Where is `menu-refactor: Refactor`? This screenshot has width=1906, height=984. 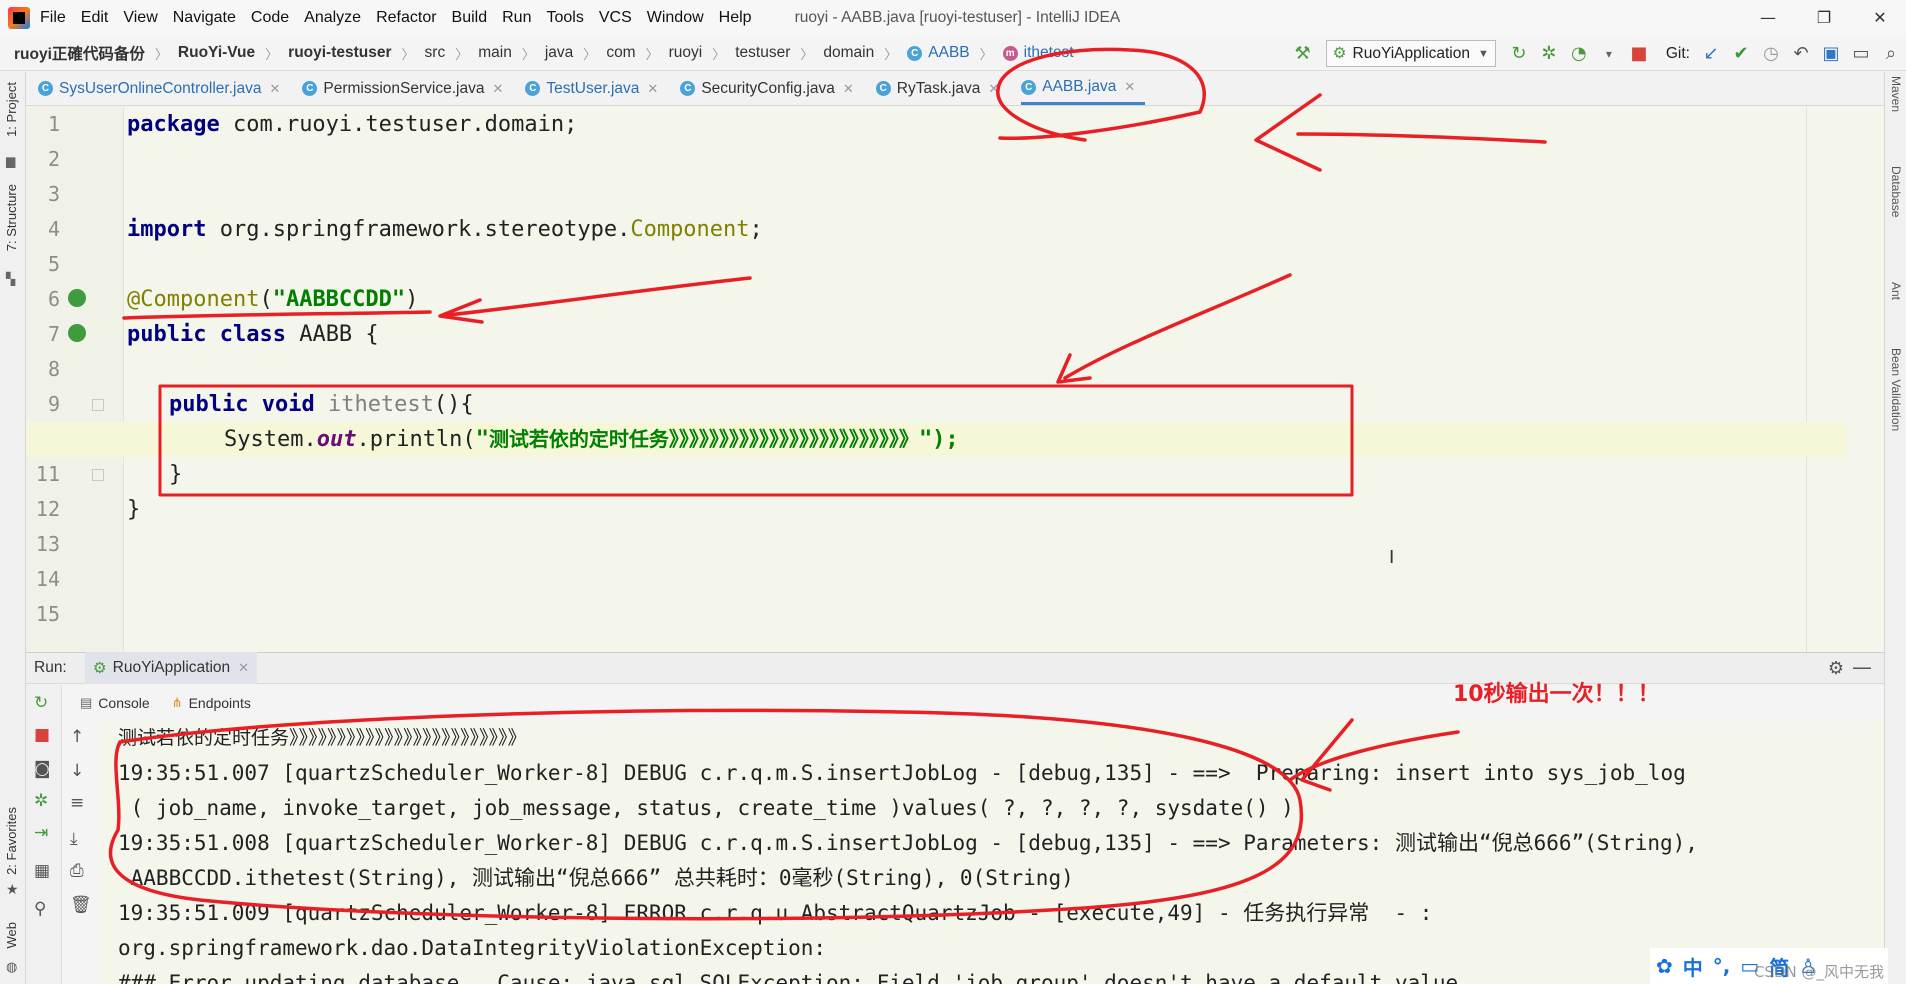 menu-refactor: Refactor is located at coordinates (406, 18).